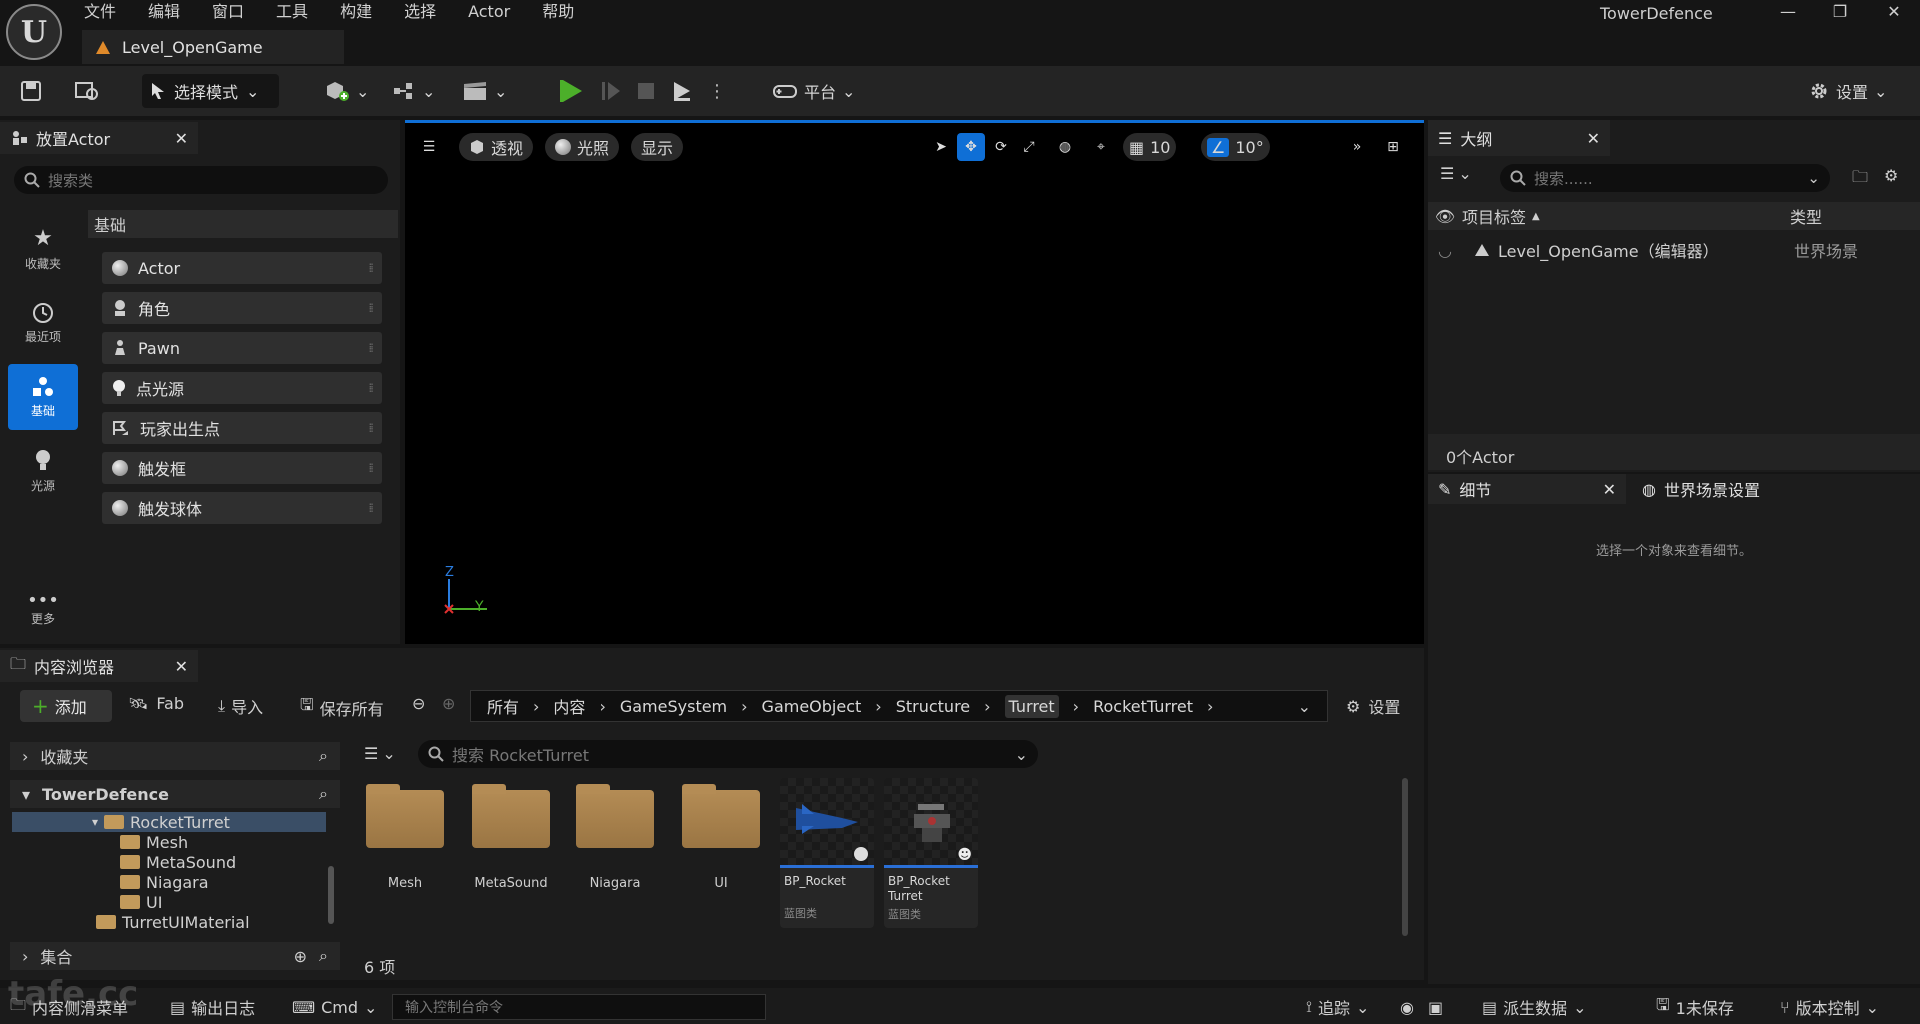 This screenshot has height=1024, width=1920. Describe the element at coordinates (213, 47) in the screenshot. I see `level-document-tab: Level_OpenGame` at that location.